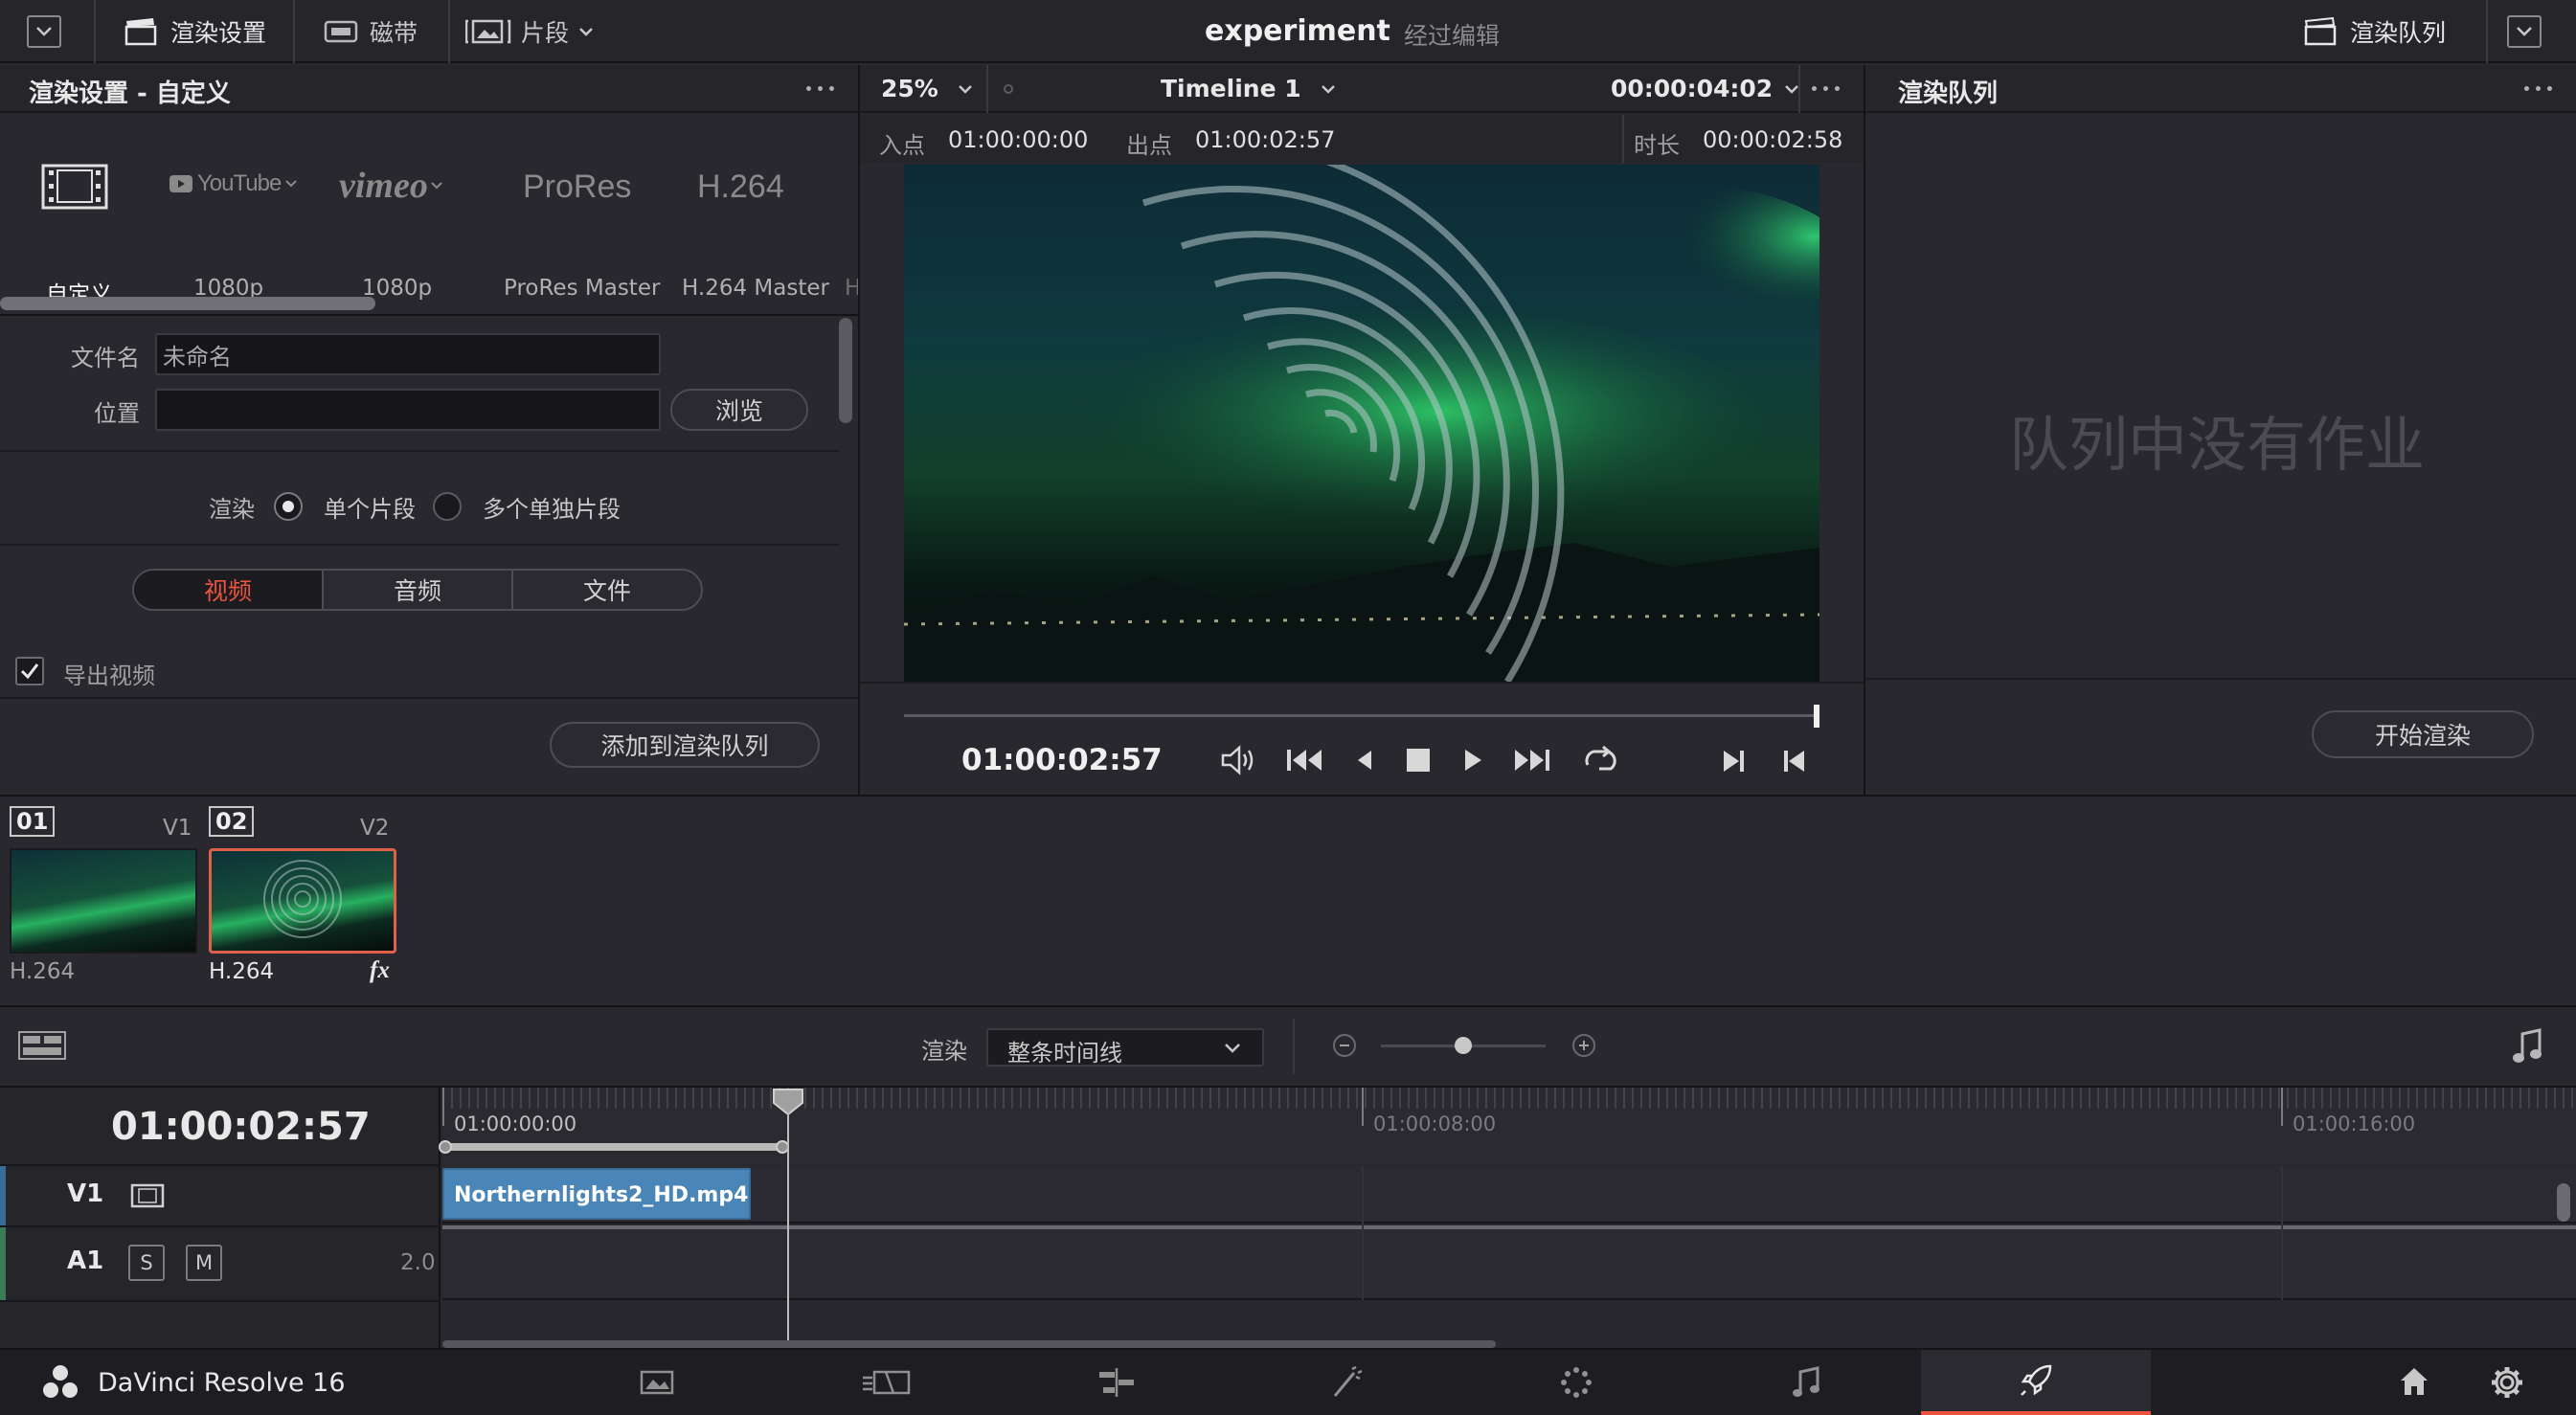  I want to click on collapse-right-button, so click(2524, 31).